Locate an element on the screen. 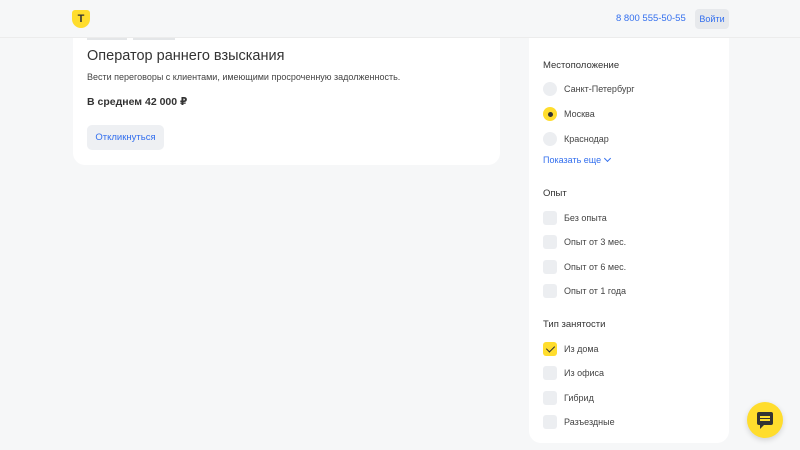 The height and width of the screenshot is (450, 800). show-more-link: Показать еще is located at coordinates (577, 159).